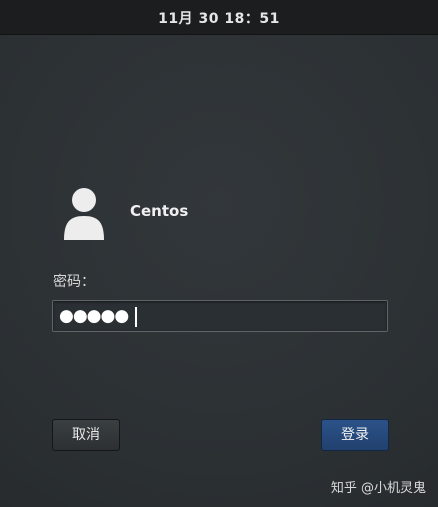 Image resolution: width=438 pixels, height=507 pixels. What do you see at coordinates (136, 317) in the screenshot?
I see `text-cursor` at bounding box center [136, 317].